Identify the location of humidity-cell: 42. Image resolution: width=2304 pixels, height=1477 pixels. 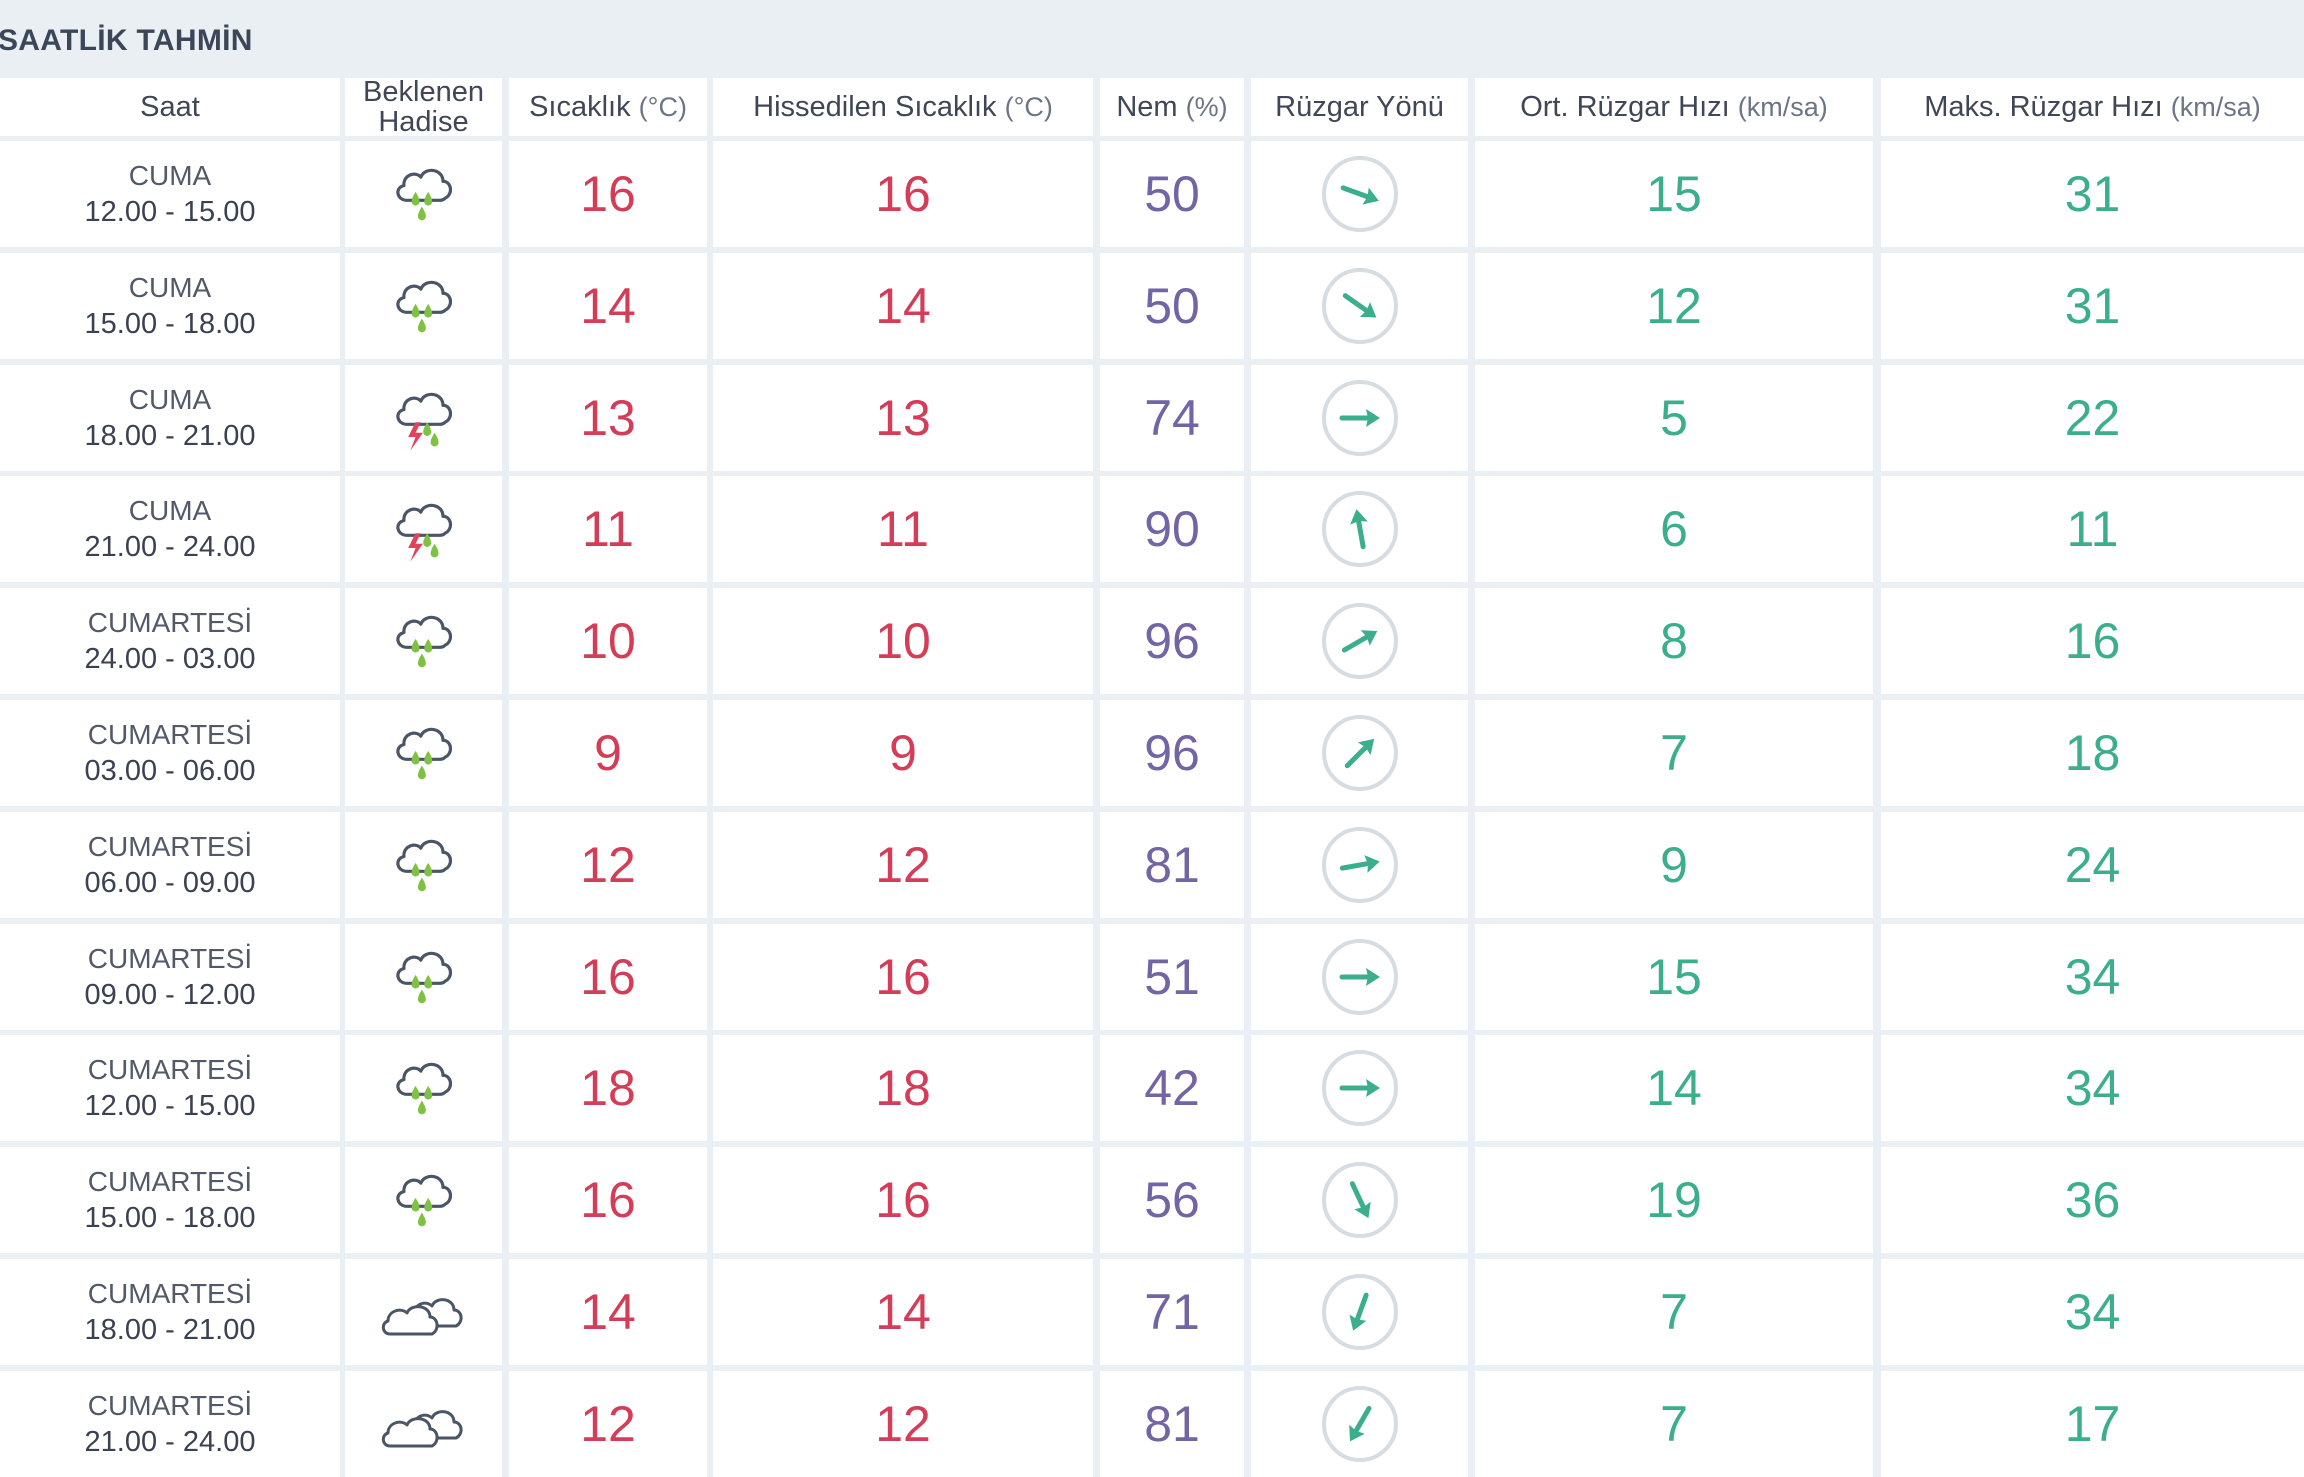
(1172, 1088).